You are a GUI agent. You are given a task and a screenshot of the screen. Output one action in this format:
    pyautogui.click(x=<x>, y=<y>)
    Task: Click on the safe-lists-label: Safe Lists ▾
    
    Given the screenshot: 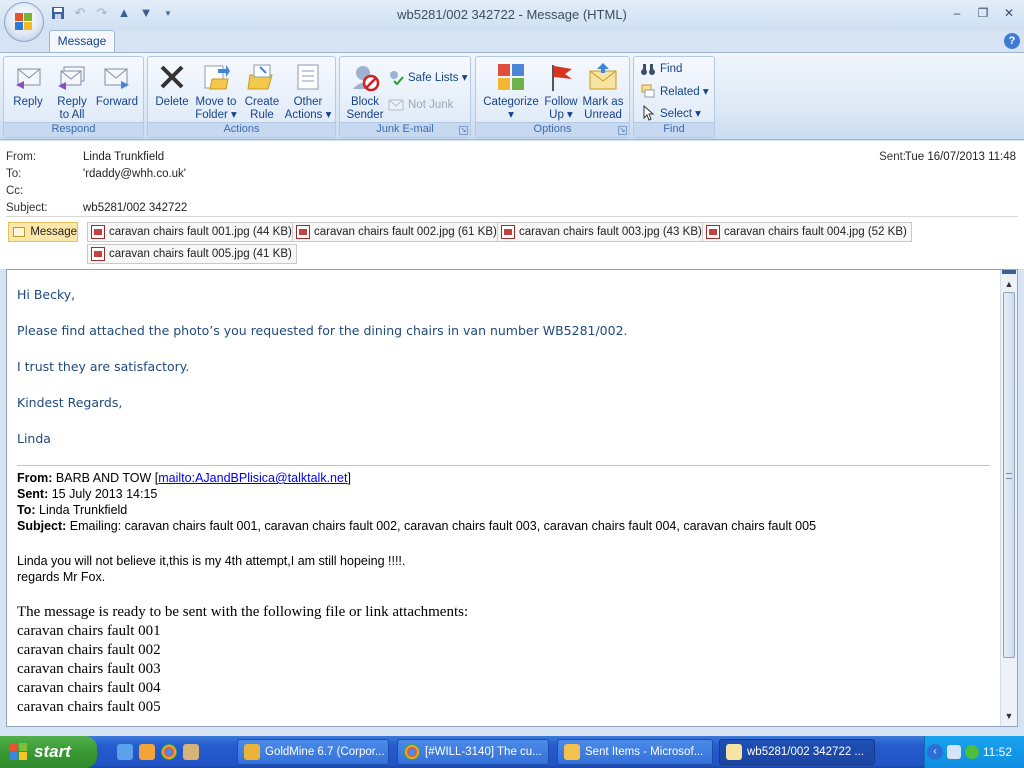 What is the action you would take?
    pyautogui.click(x=438, y=78)
    